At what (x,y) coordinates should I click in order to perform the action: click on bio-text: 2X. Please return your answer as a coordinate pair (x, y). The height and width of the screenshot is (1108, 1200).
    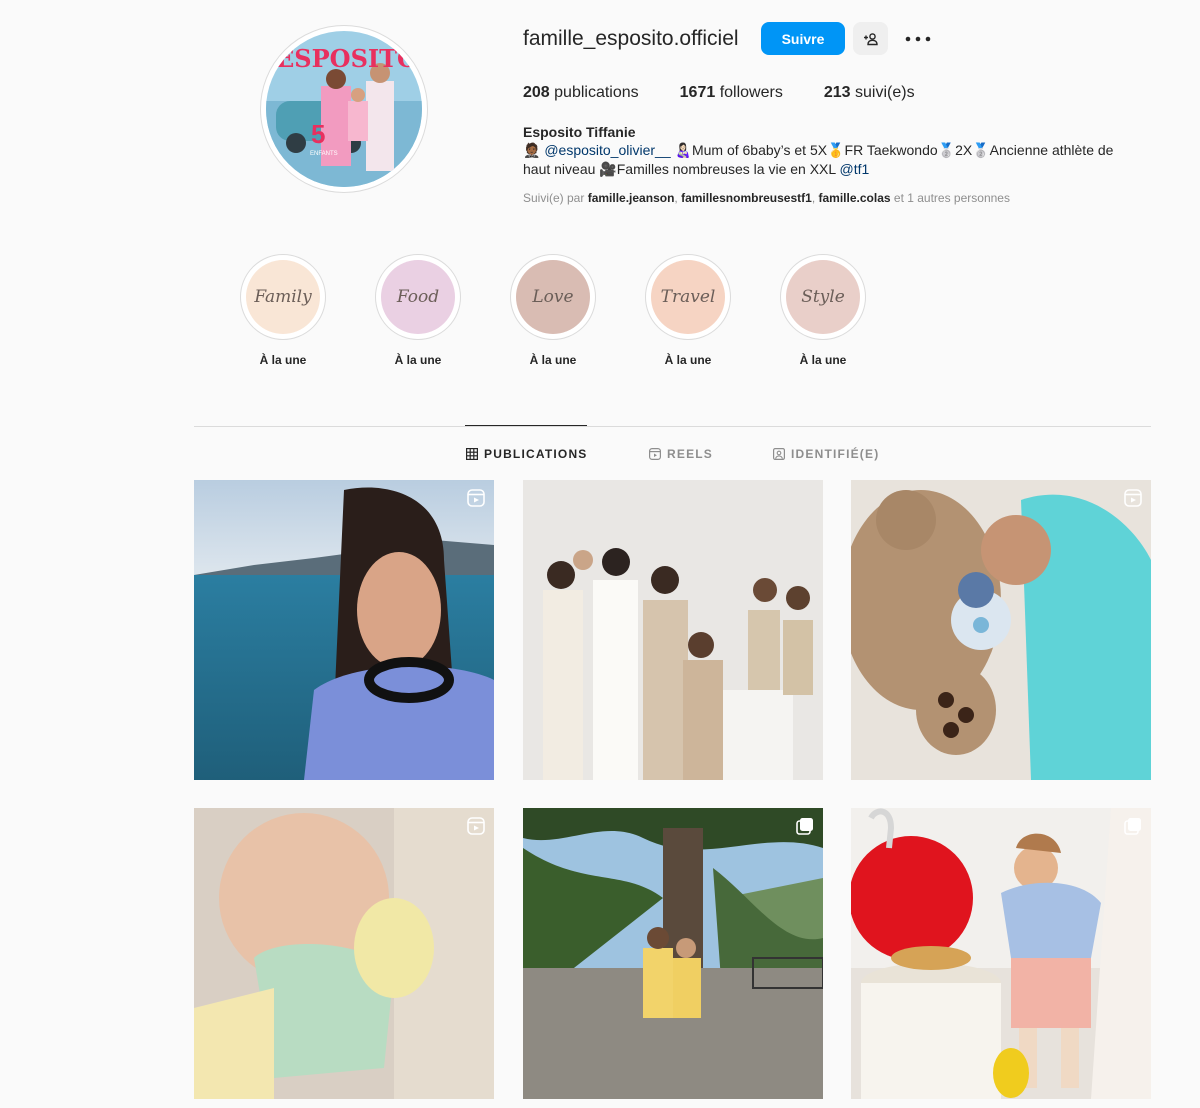
    Looking at the image, I should click on (964, 150).